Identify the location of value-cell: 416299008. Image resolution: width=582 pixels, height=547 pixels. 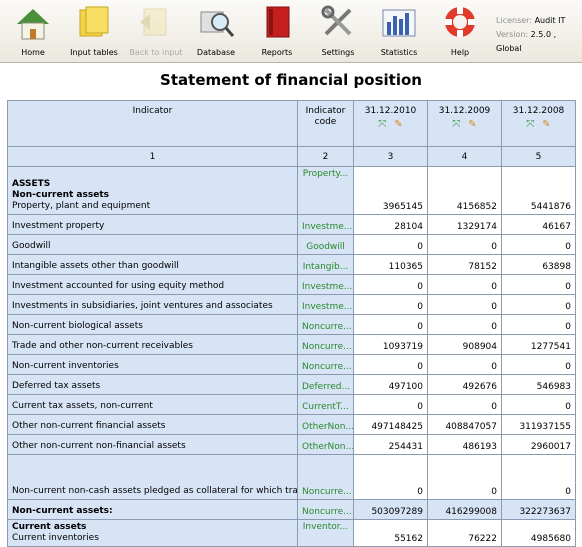
(464, 509).